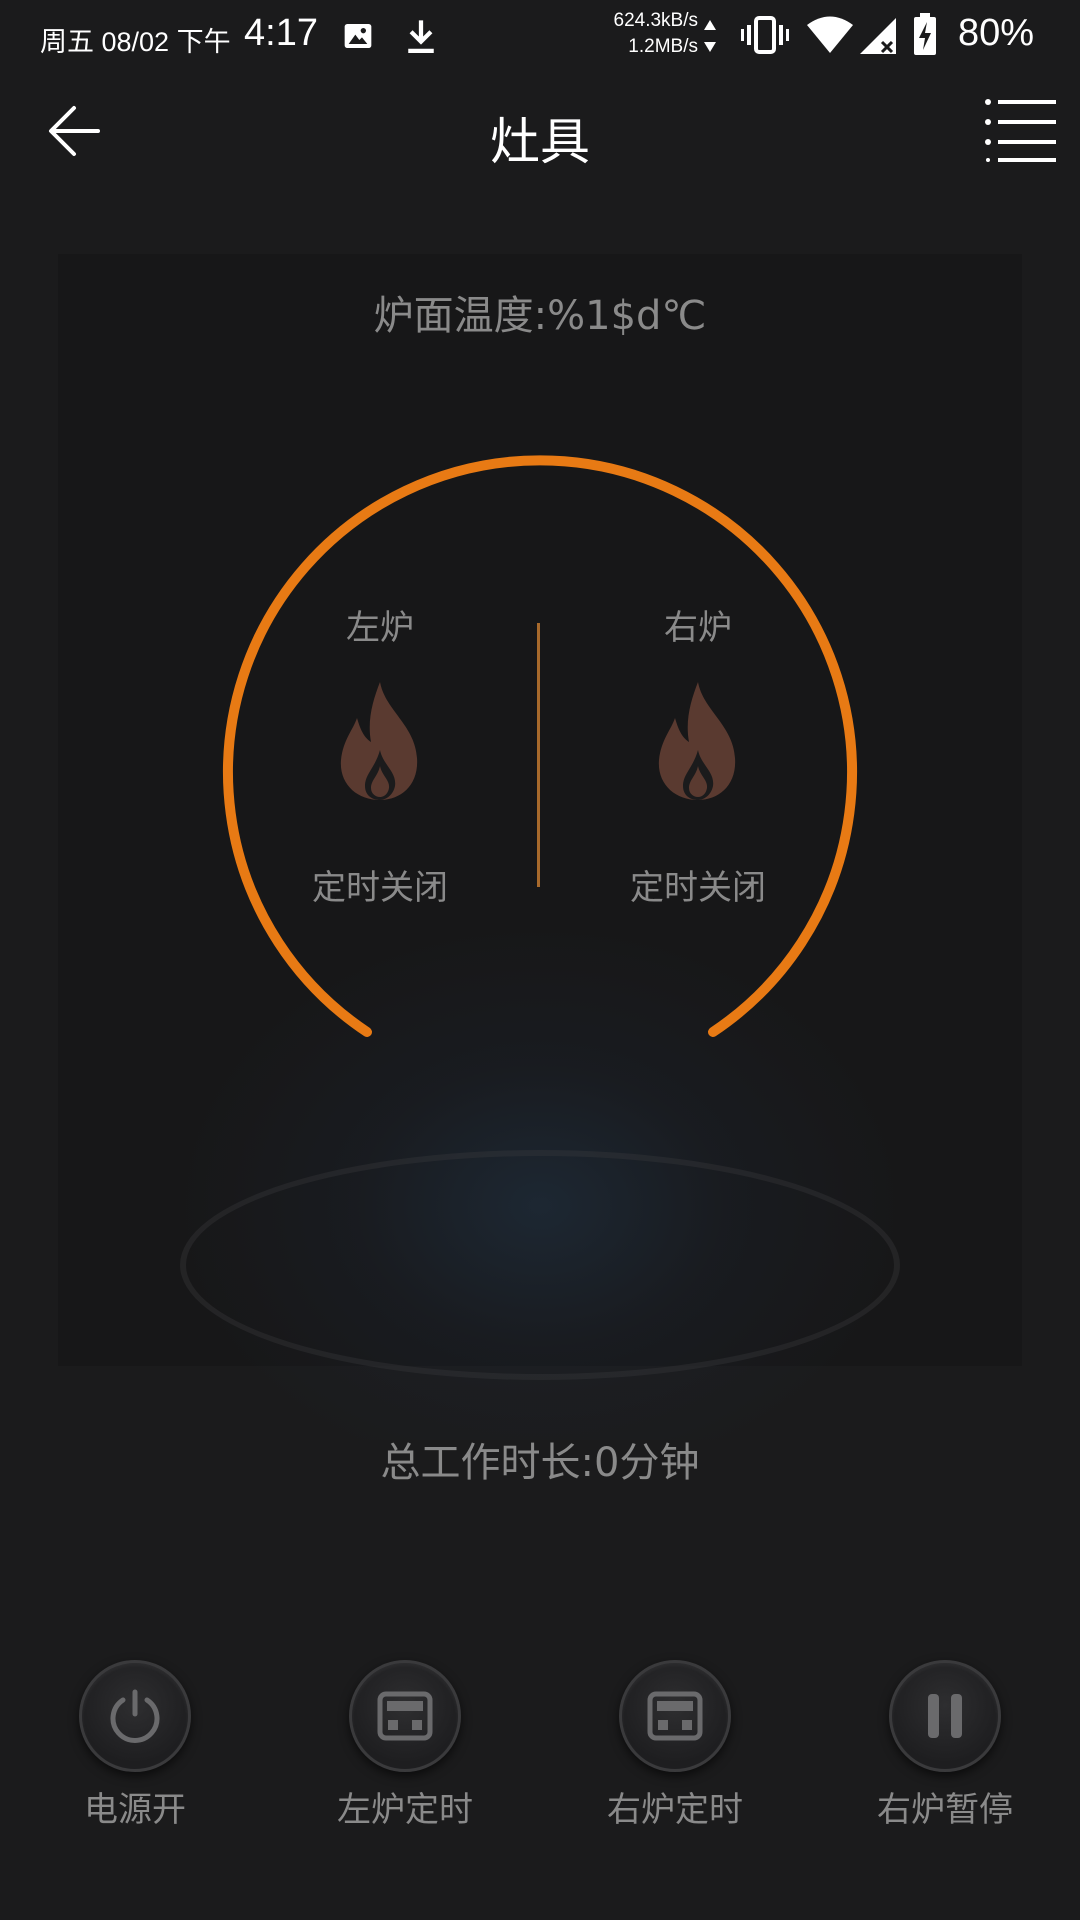 The image size is (1080, 1920). What do you see at coordinates (765, 35) in the screenshot?
I see `vibrate-icon` at bounding box center [765, 35].